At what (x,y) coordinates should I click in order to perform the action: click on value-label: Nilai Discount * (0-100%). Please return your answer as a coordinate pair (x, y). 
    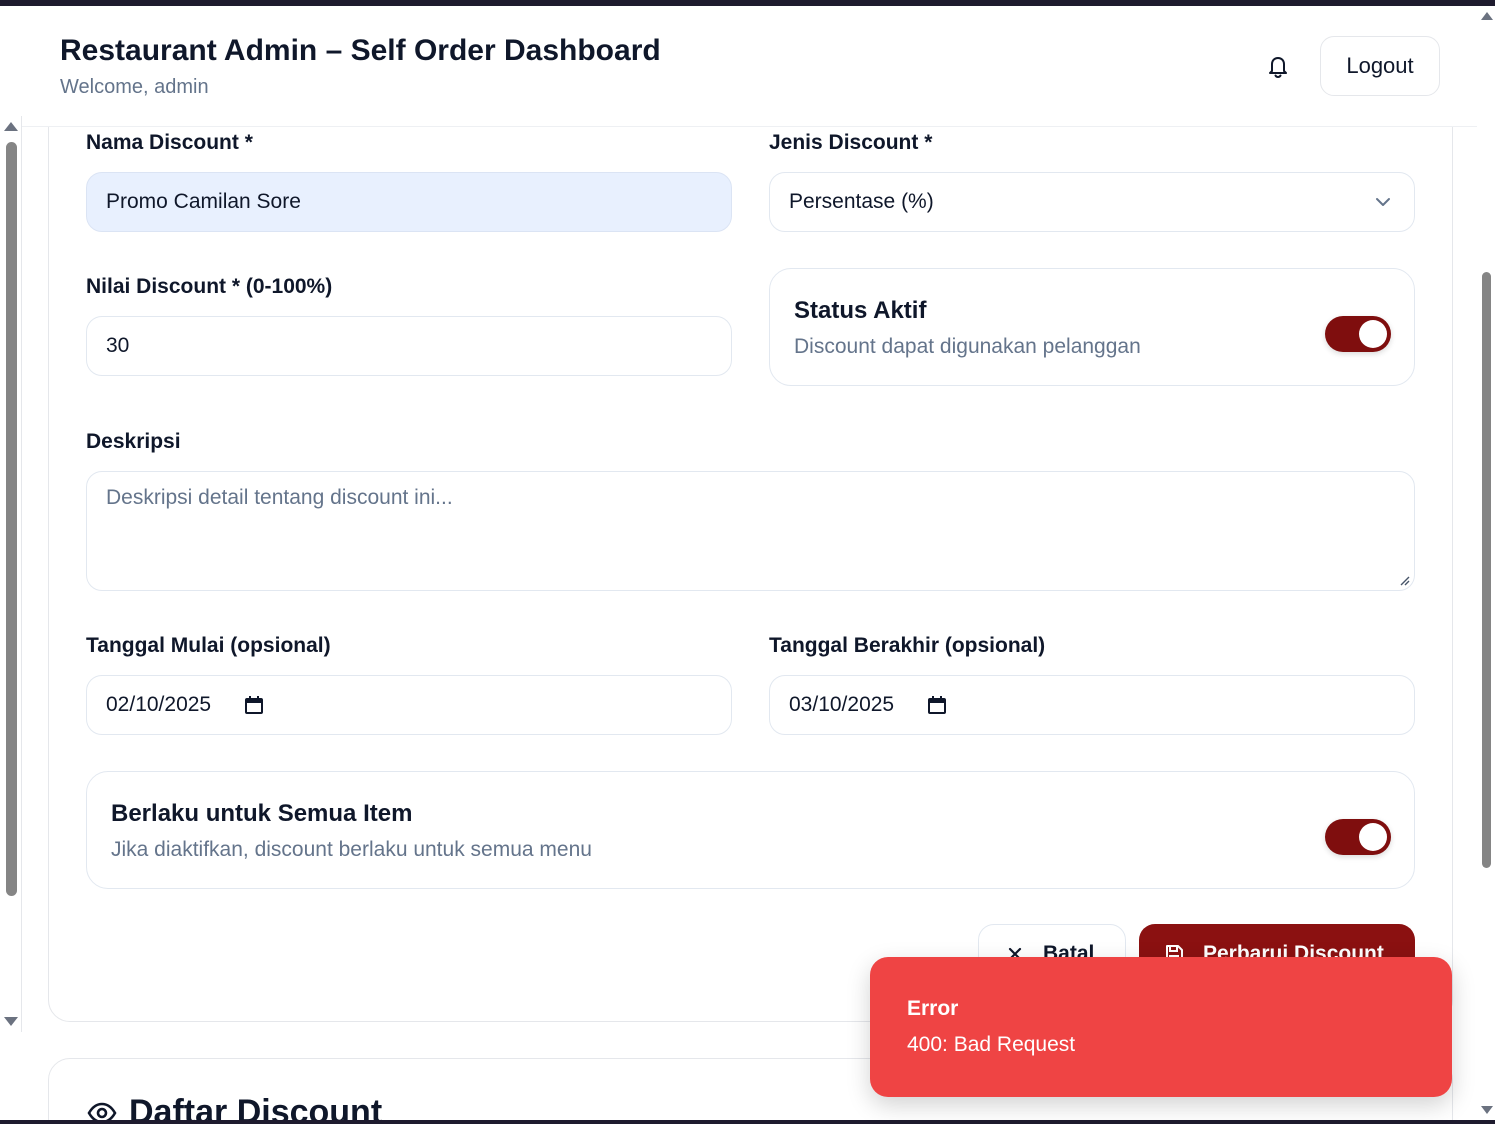
    Looking at the image, I should click on (209, 286).